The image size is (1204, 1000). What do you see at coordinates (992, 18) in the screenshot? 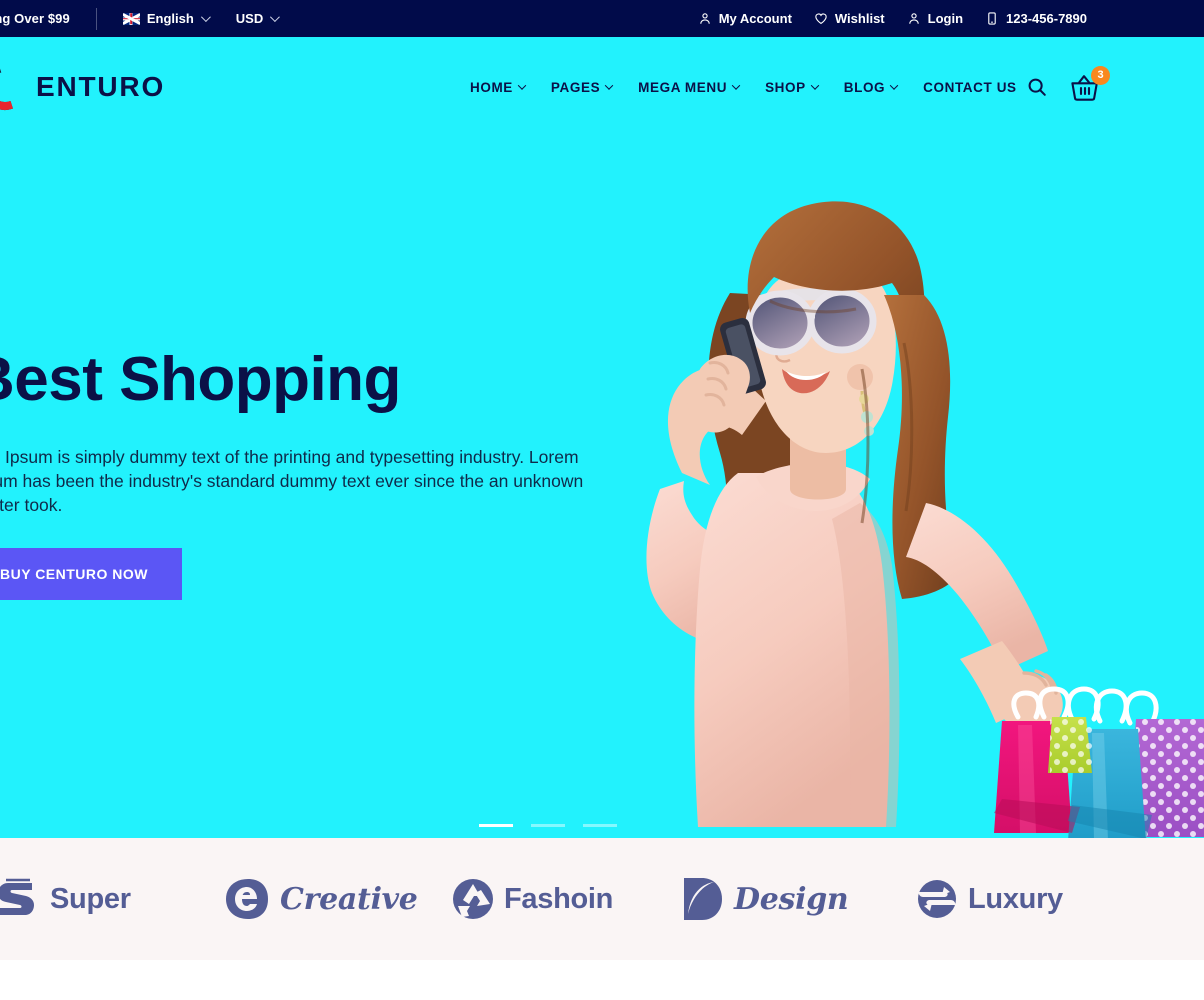
I see `mobile-phone-icon` at bounding box center [992, 18].